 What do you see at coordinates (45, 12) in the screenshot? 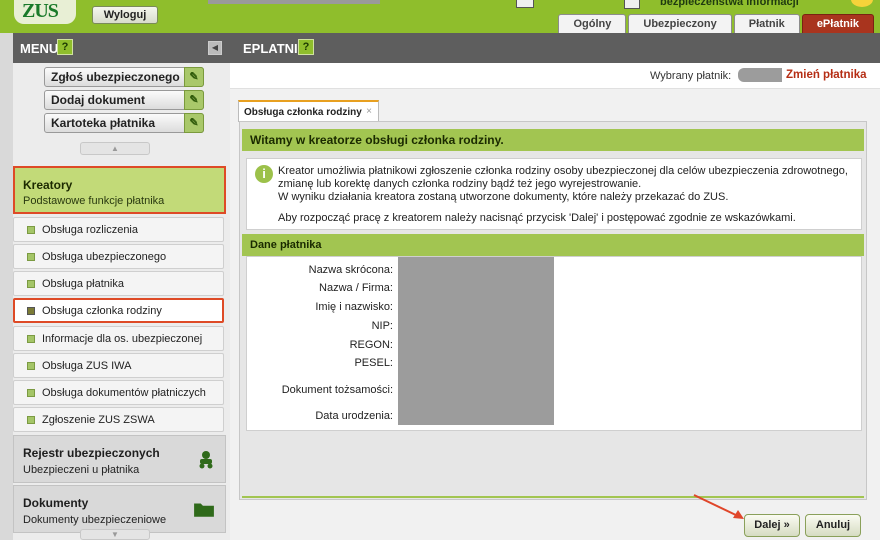
I see `zus-logo: ZUS` at bounding box center [45, 12].